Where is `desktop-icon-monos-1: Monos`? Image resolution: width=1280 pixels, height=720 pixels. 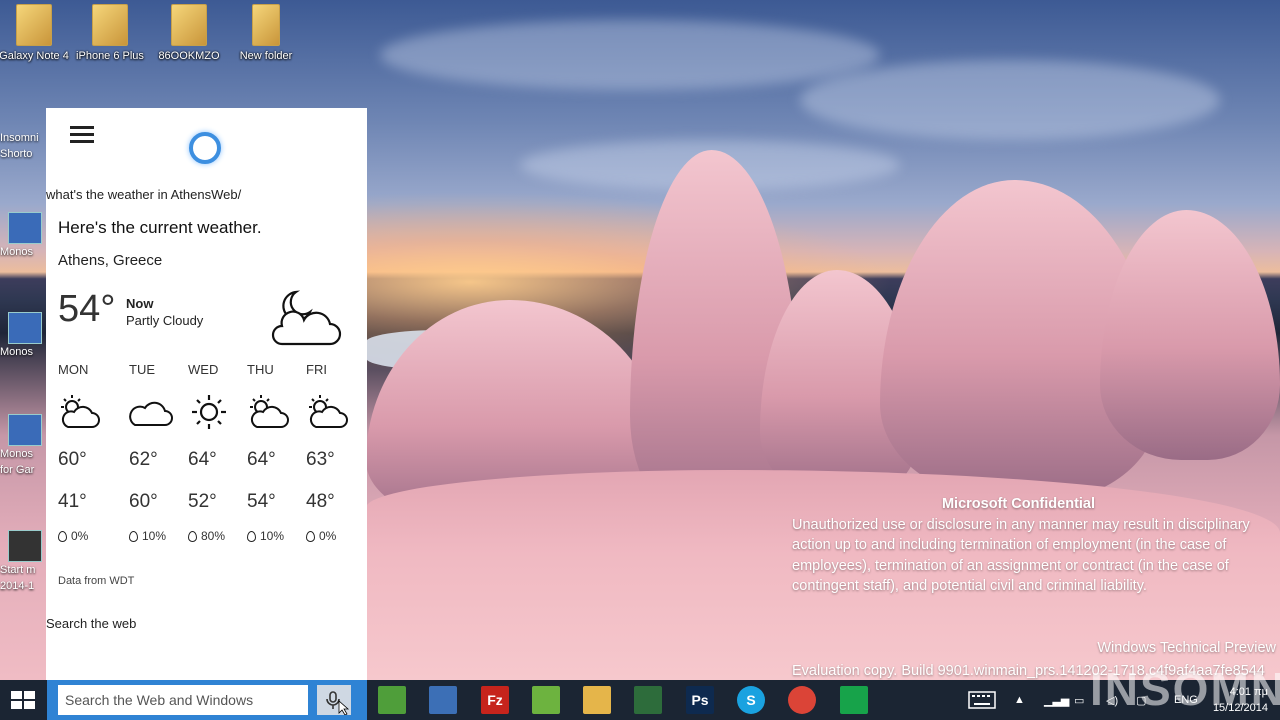
desktop-icon-monos-1: Monos is located at coordinates (21, 236).